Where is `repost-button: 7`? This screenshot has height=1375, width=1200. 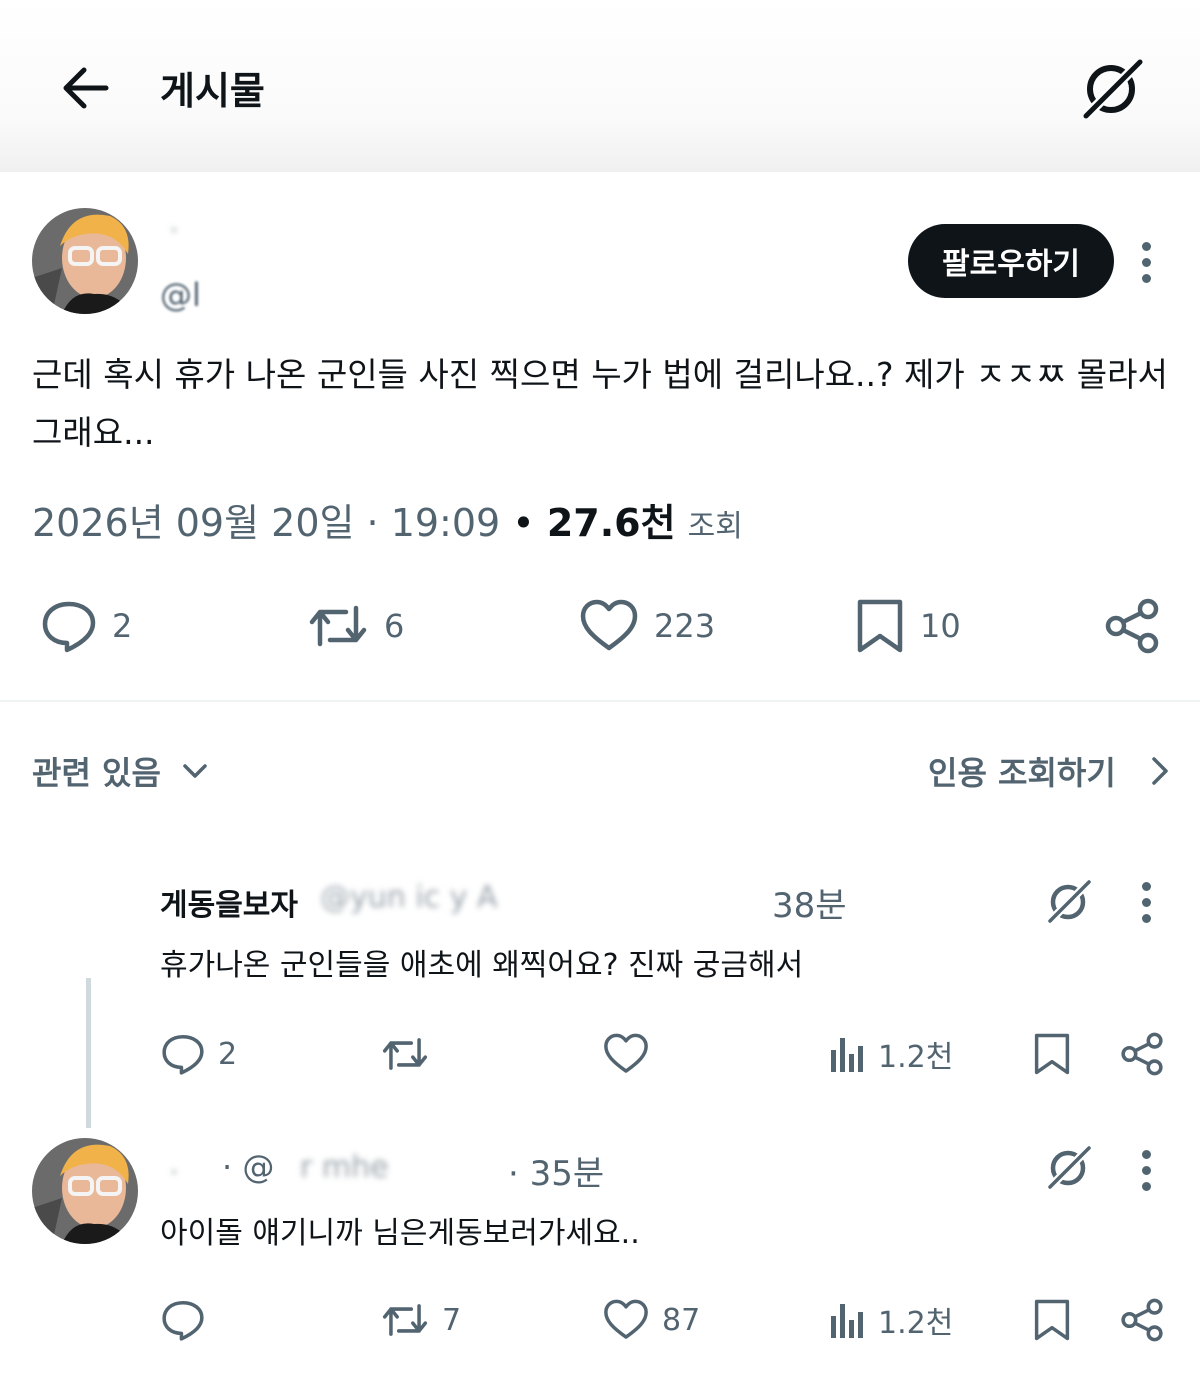 repost-button: 7 is located at coordinates (420, 1320).